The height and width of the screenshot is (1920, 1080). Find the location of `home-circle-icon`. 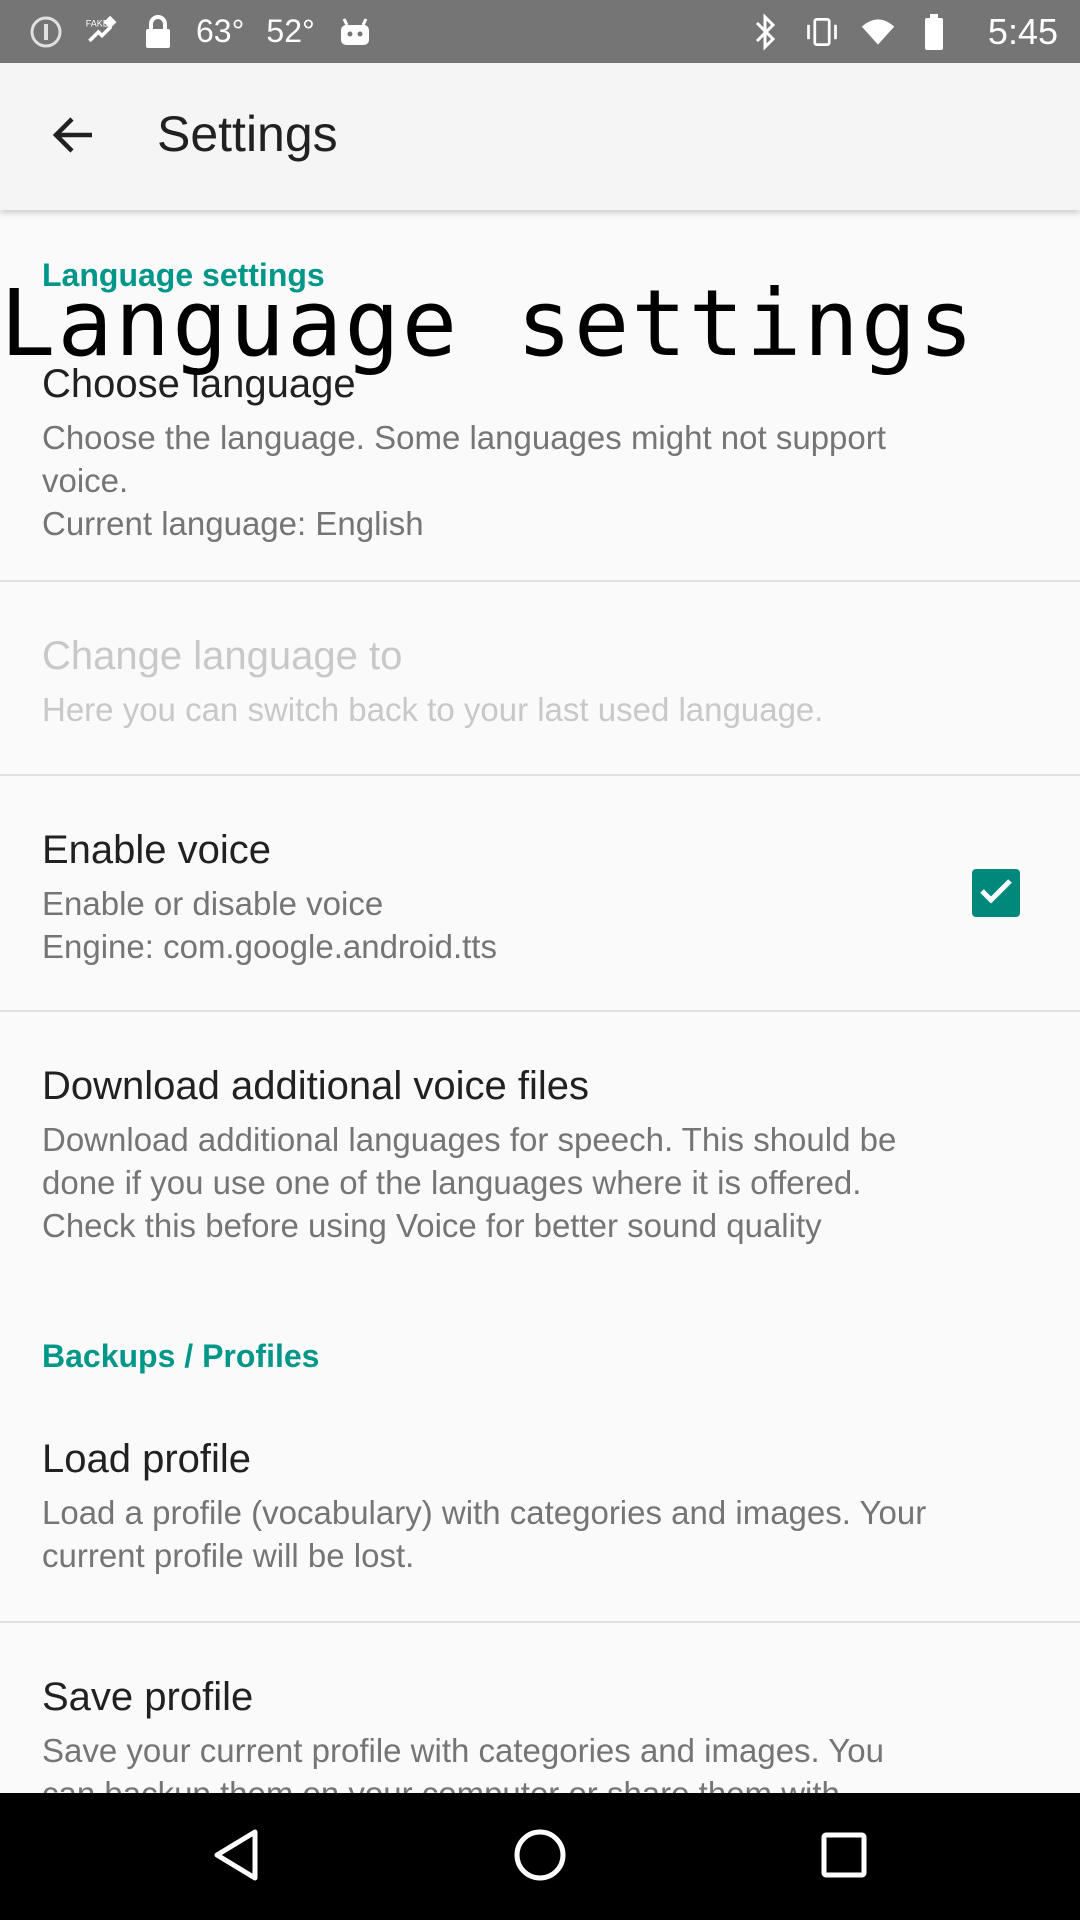

home-circle-icon is located at coordinates (540, 1857).